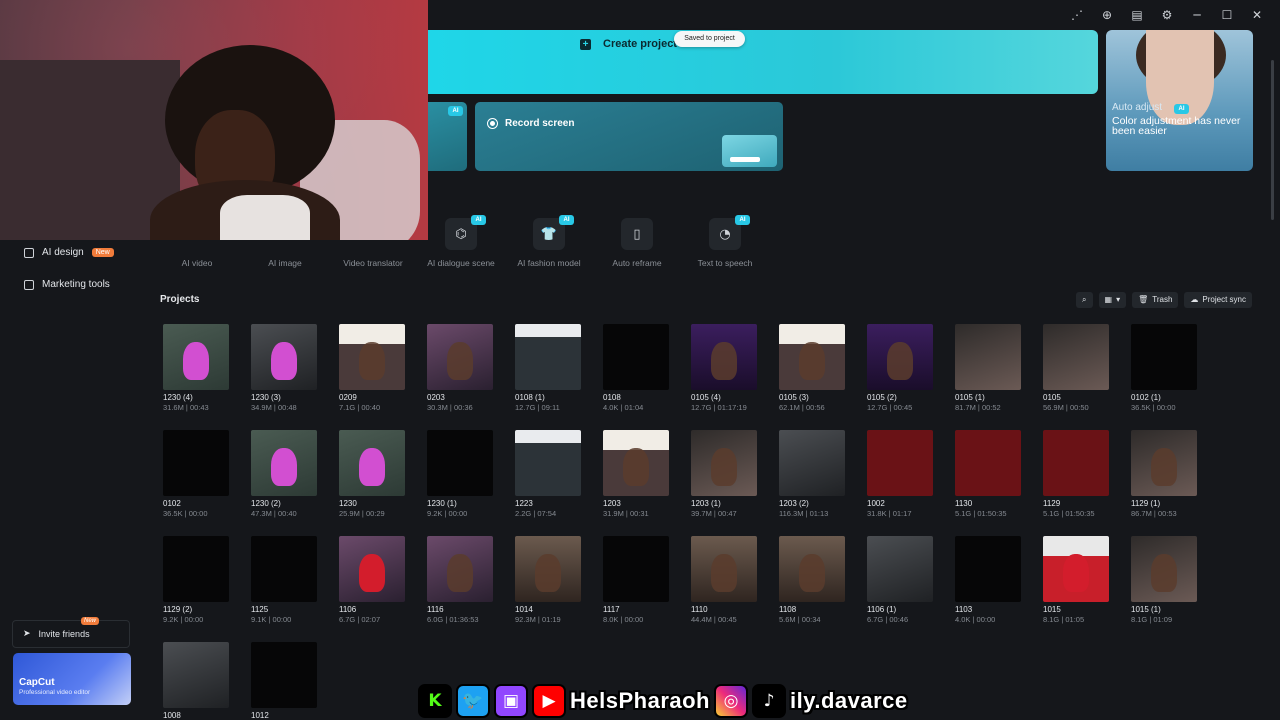  I want to click on project-card: 10086.1G | 00:55, so click(196, 681).